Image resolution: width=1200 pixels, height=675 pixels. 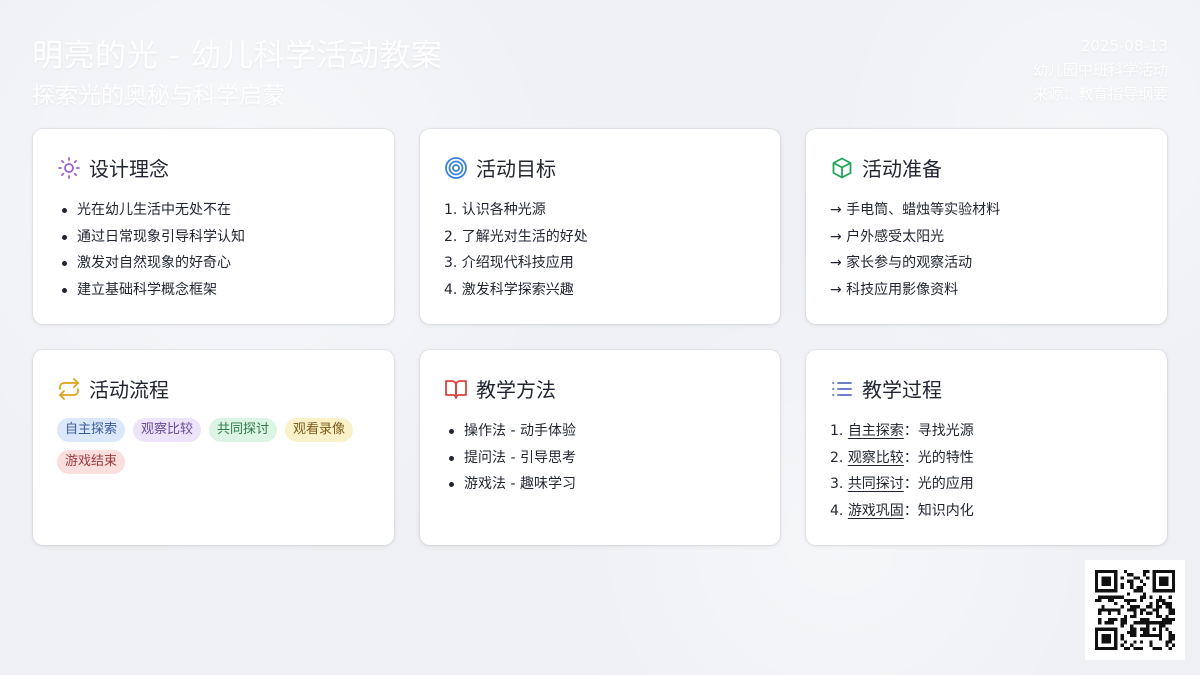 What do you see at coordinates (604, 484) in the screenshot?
I see `list-item: 游戏法 - 趣味学习` at bounding box center [604, 484].